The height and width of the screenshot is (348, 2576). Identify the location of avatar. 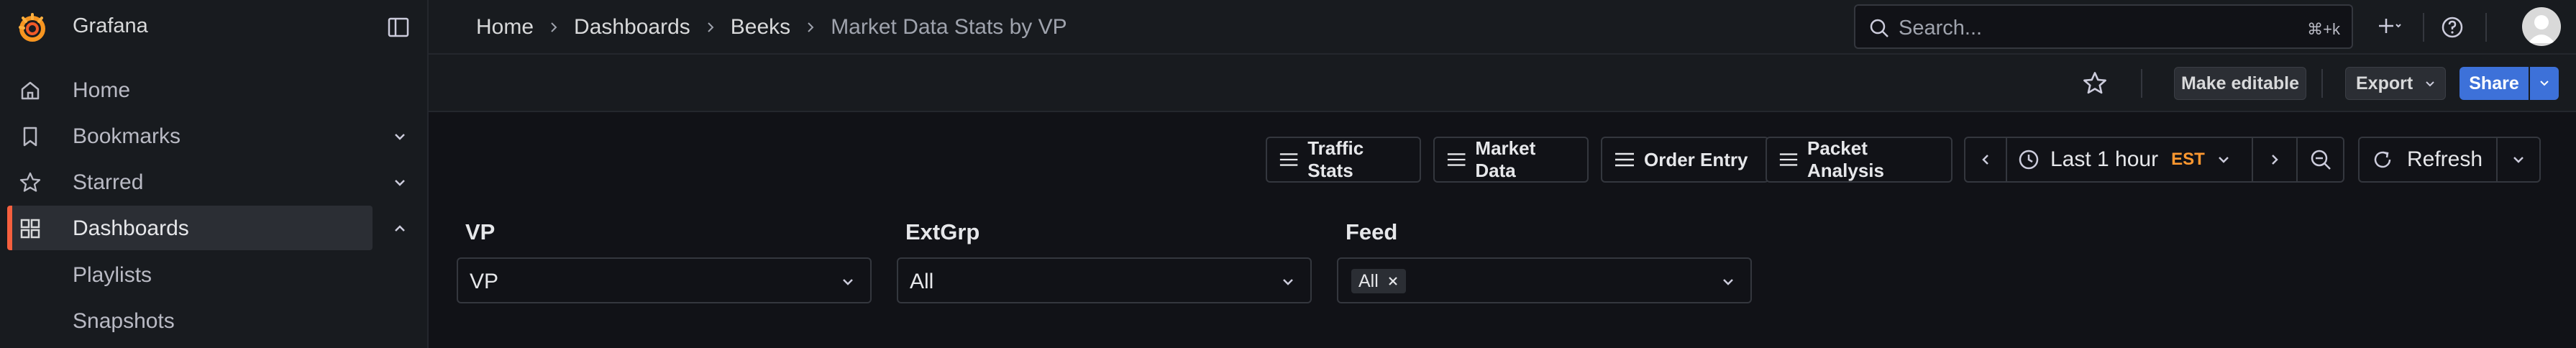
(2541, 26).